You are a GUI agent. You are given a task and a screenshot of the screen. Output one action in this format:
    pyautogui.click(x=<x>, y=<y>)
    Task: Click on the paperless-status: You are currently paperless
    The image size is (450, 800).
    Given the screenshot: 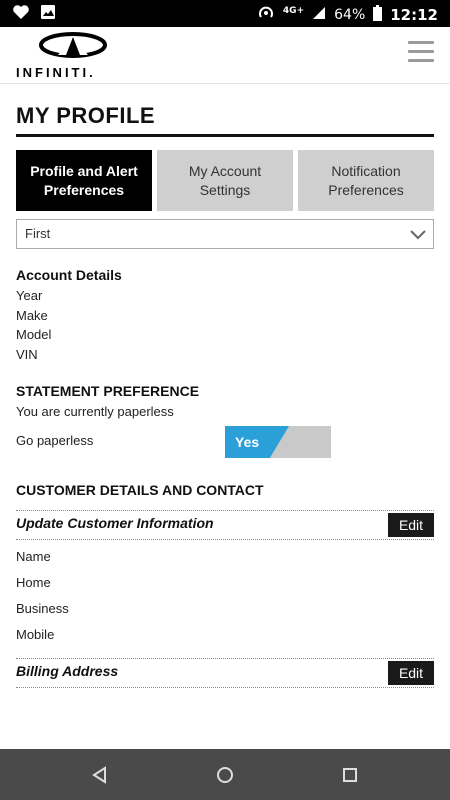 What is the action you would take?
    pyautogui.click(x=95, y=411)
    